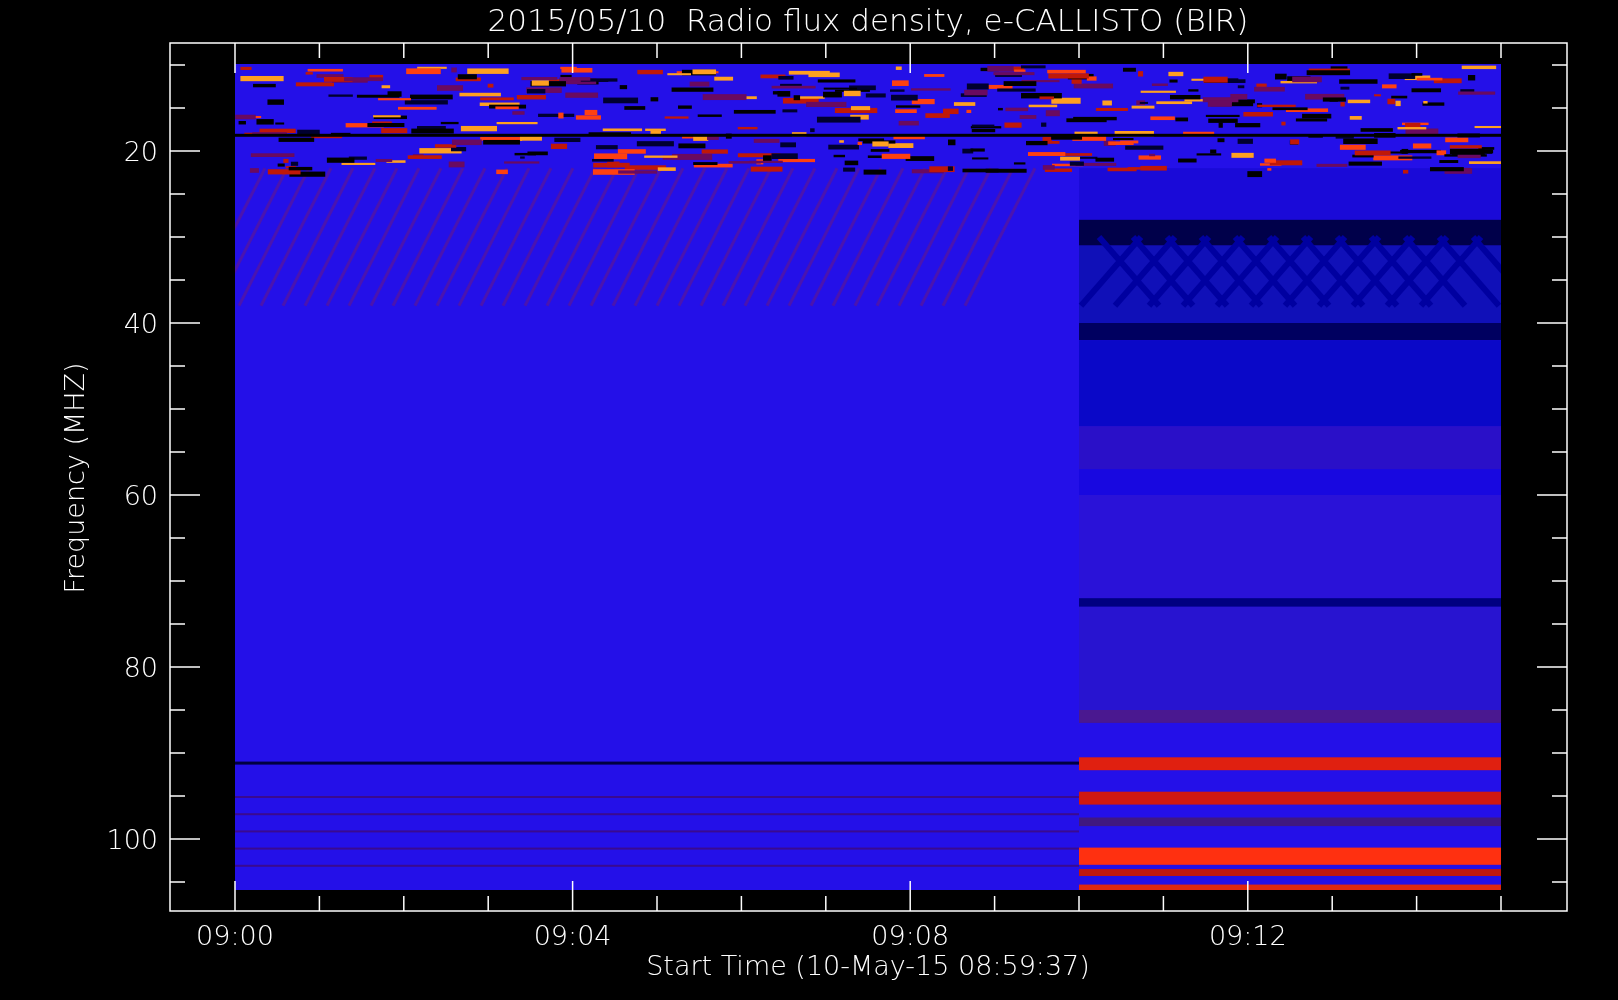 Image resolution: width=1618 pixels, height=1000 pixels. Describe the element at coordinates (74, 478) in the screenshot. I see `y-axis-label: Frequency (MHZ)` at that location.